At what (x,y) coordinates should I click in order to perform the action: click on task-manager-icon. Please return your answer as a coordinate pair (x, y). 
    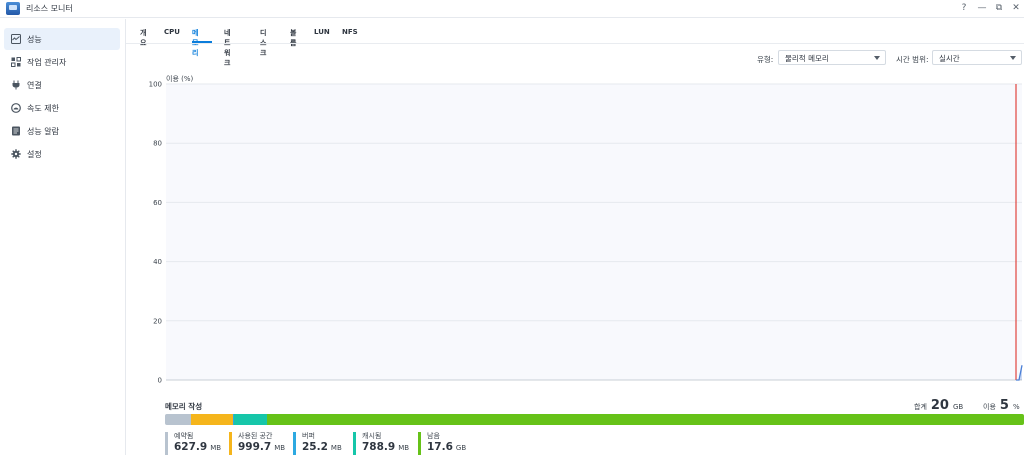
    Looking at the image, I should click on (16, 62).